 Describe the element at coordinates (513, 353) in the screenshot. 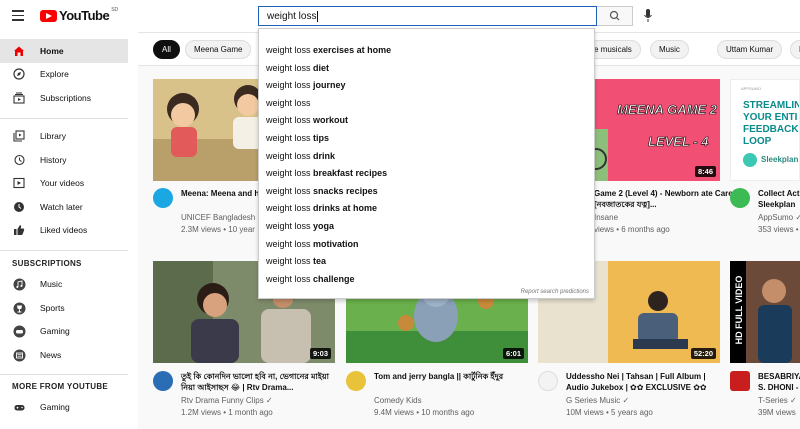

I see `video-duration: 6:01` at that location.